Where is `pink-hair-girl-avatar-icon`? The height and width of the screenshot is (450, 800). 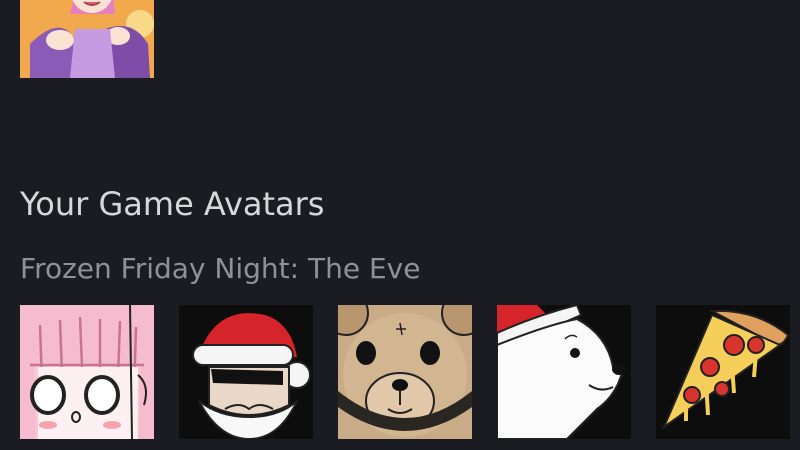 pink-hair-girl-avatar-icon is located at coordinates (87, 372).